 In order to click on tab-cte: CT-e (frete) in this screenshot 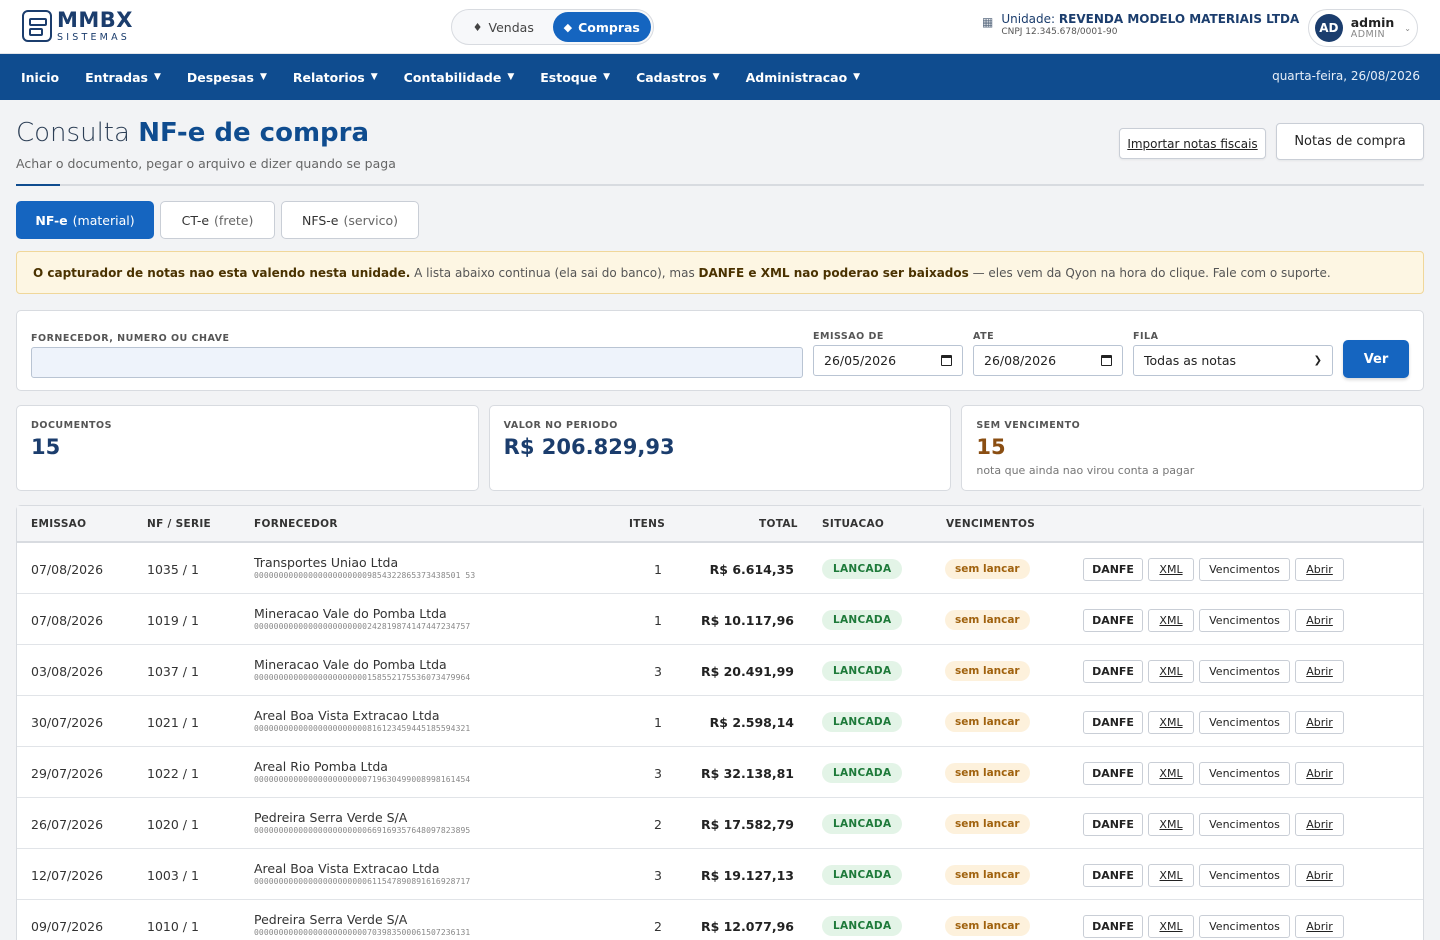, I will do `click(217, 220)`.